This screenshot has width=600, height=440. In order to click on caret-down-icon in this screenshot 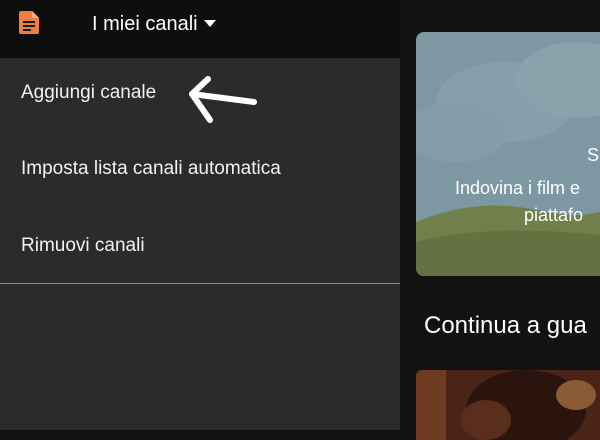, I will do `click(209, 23)`.